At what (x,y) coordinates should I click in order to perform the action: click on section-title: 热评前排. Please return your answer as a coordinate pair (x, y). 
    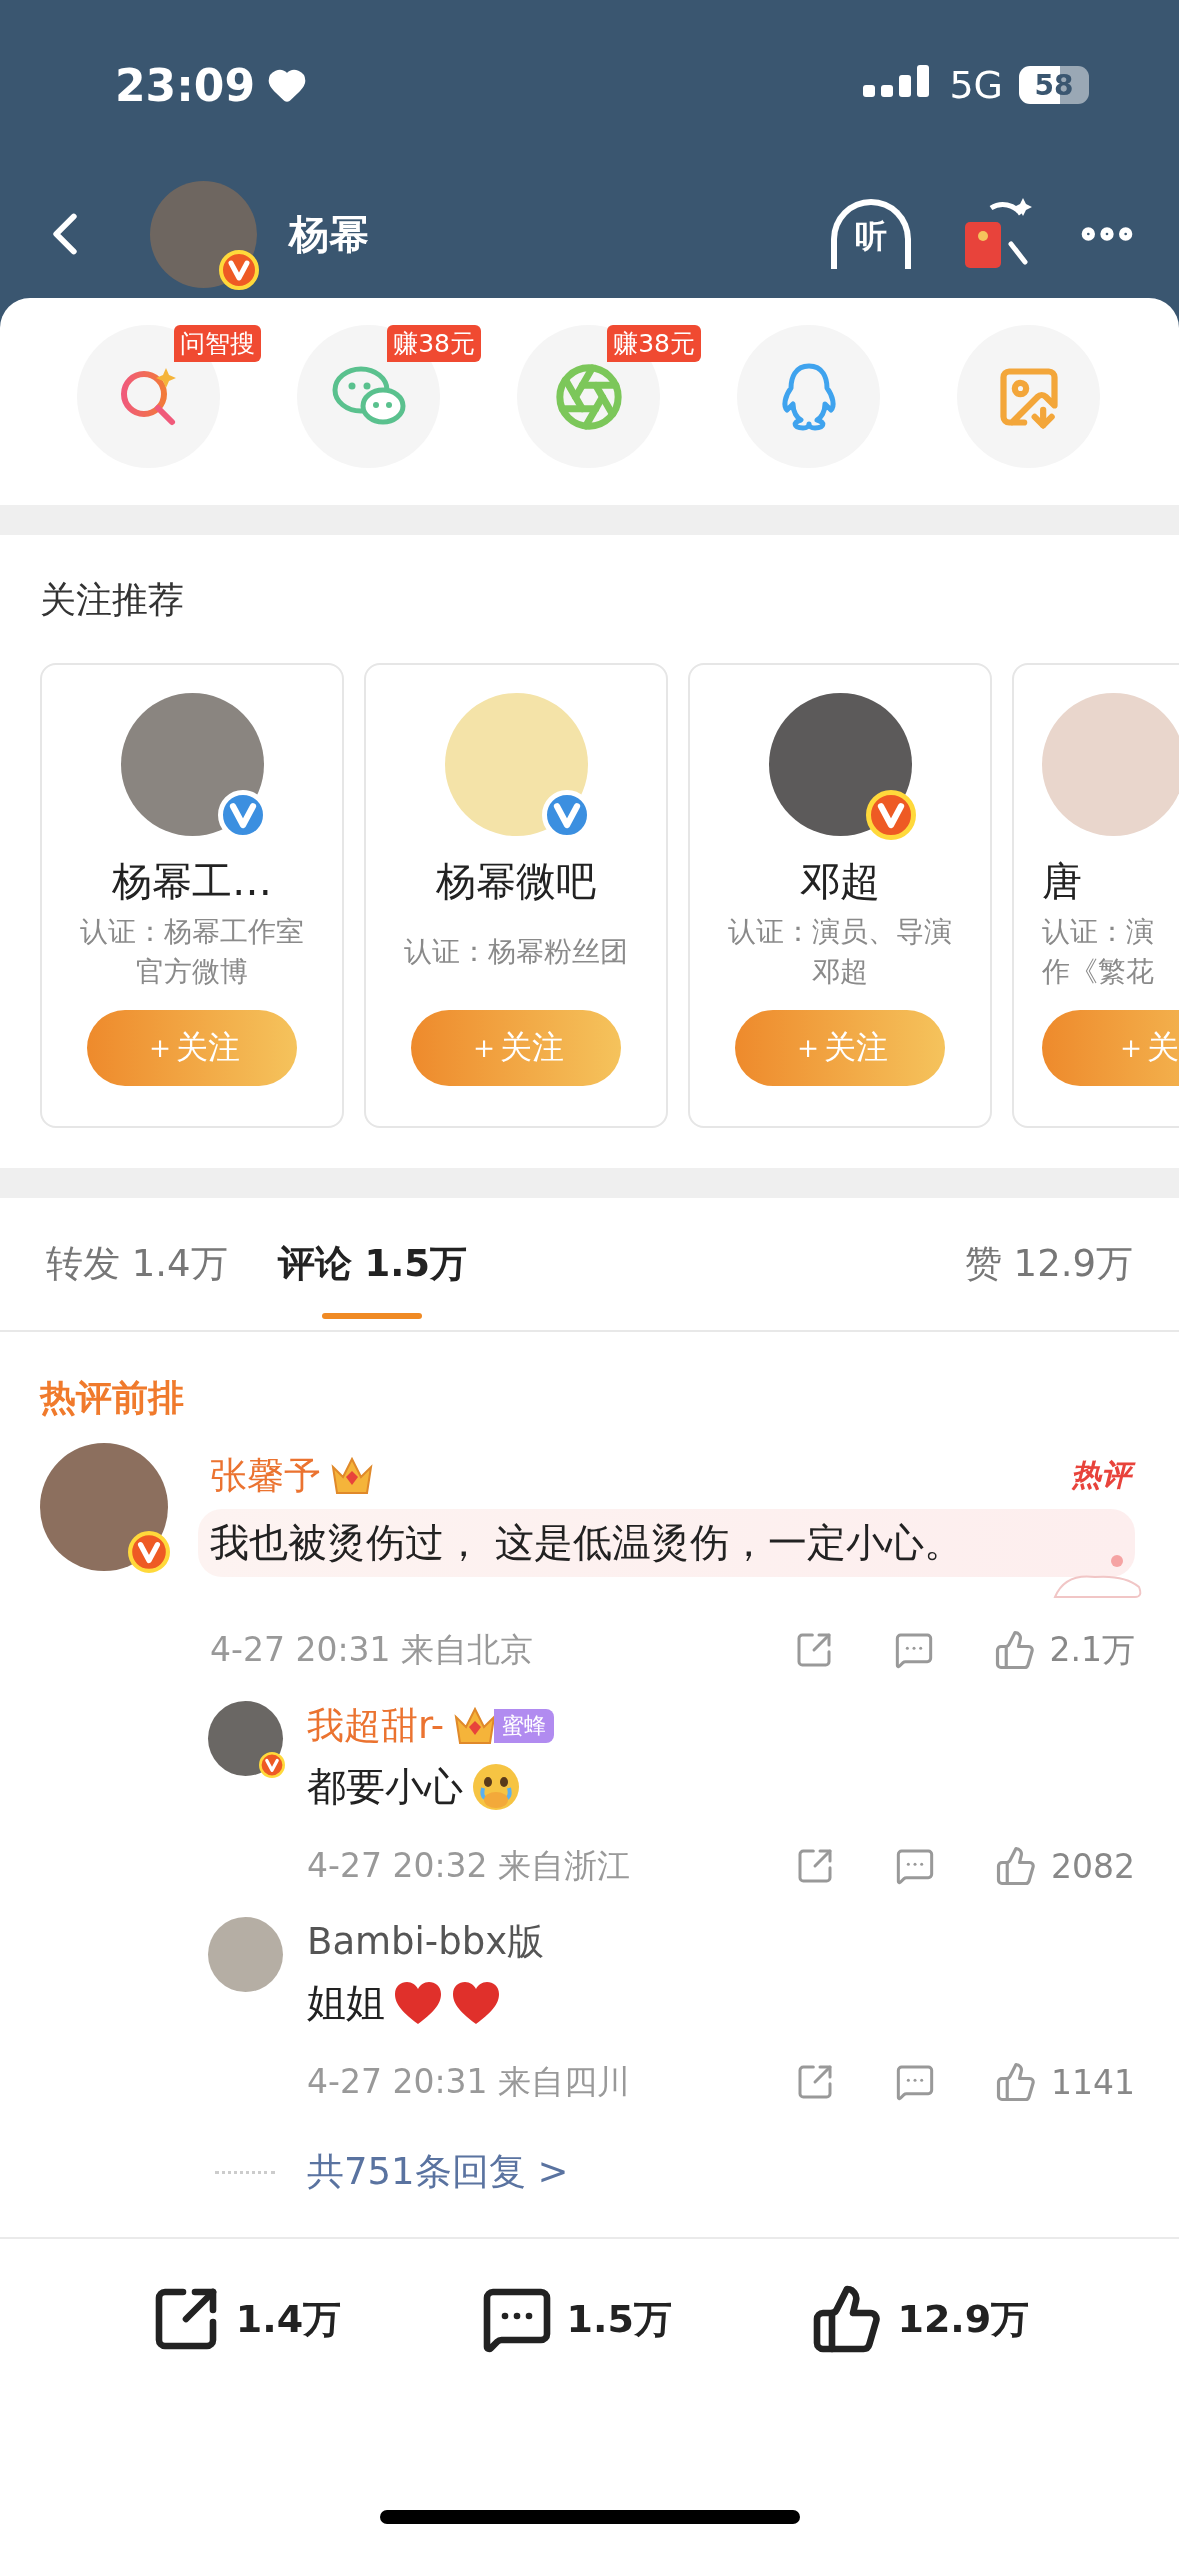
    Looking at the image, I should click on (111, 1397).